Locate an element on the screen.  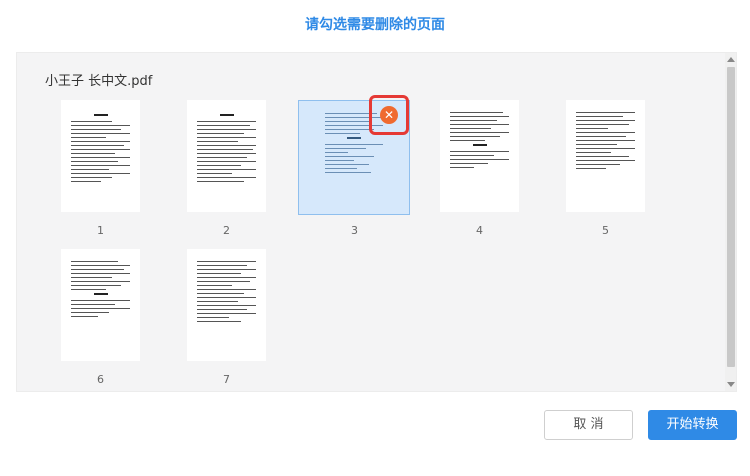
vertical-scrollbar is located at coordinates (730, 222).